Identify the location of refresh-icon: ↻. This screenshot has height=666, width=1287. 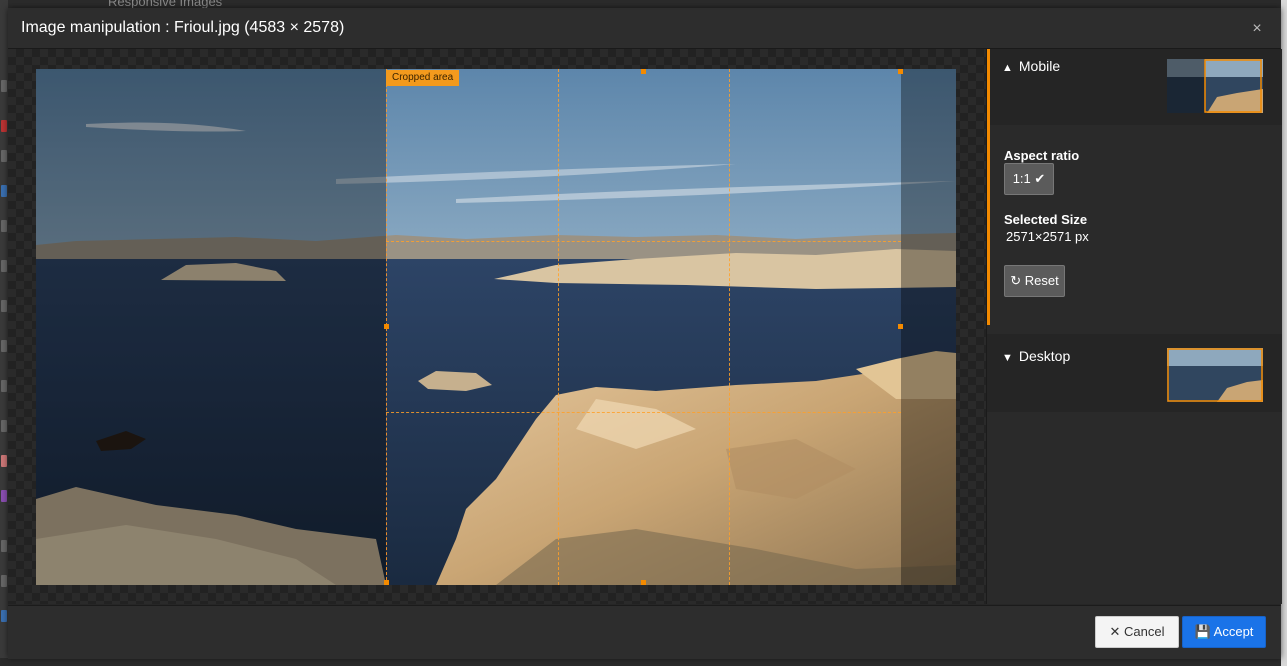
(1016, 280).